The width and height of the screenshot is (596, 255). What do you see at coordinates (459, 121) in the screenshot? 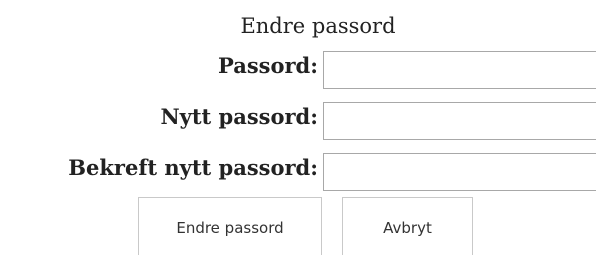
I see `new-password-input` at bounding box center [459, 121].